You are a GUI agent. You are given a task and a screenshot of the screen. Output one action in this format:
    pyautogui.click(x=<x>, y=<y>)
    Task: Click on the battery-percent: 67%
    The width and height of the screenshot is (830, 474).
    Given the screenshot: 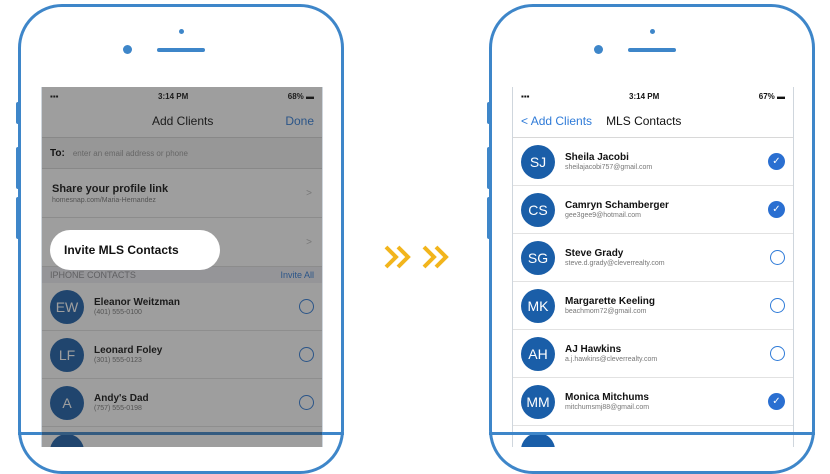 What is the action you would take?
    pyautogui.click(x=766, y=96)
    